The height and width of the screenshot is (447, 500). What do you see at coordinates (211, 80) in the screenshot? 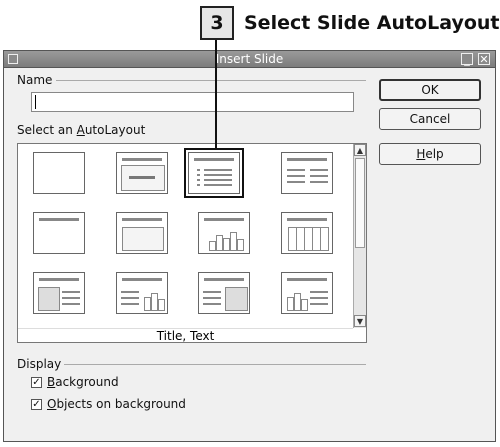
I see `name-group-line` at bounding box center [211, 80].